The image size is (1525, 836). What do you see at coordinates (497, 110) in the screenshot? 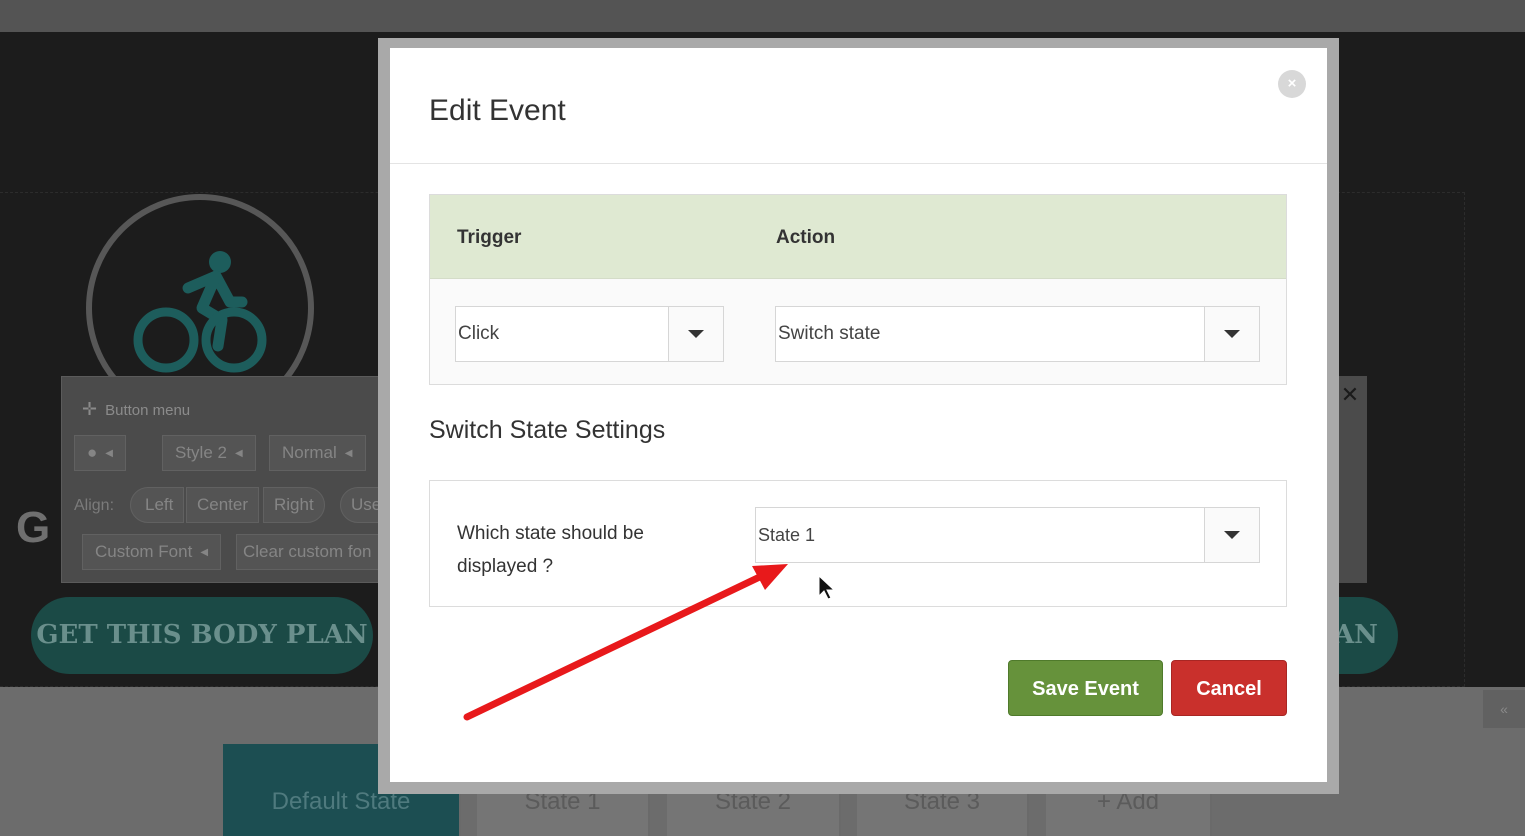
I see `modal-title: Edit Event` at bounding box center [497, 110].